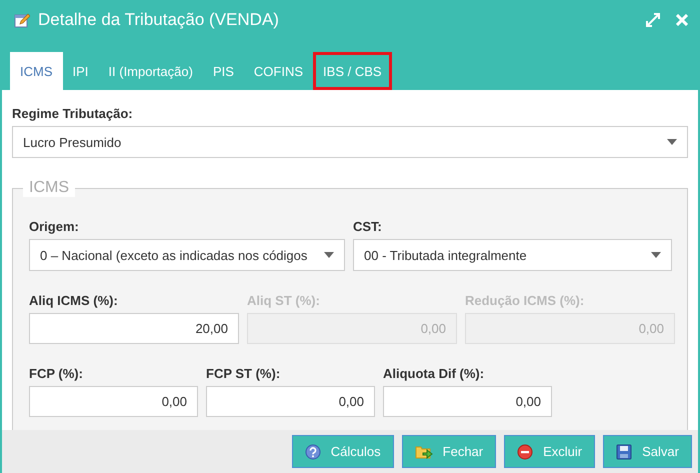 The height and width of the screenshot is (473, 700). Describe the element at coordinates (368, 226) in the screenshot. I see `field-label: CST:` at that location.